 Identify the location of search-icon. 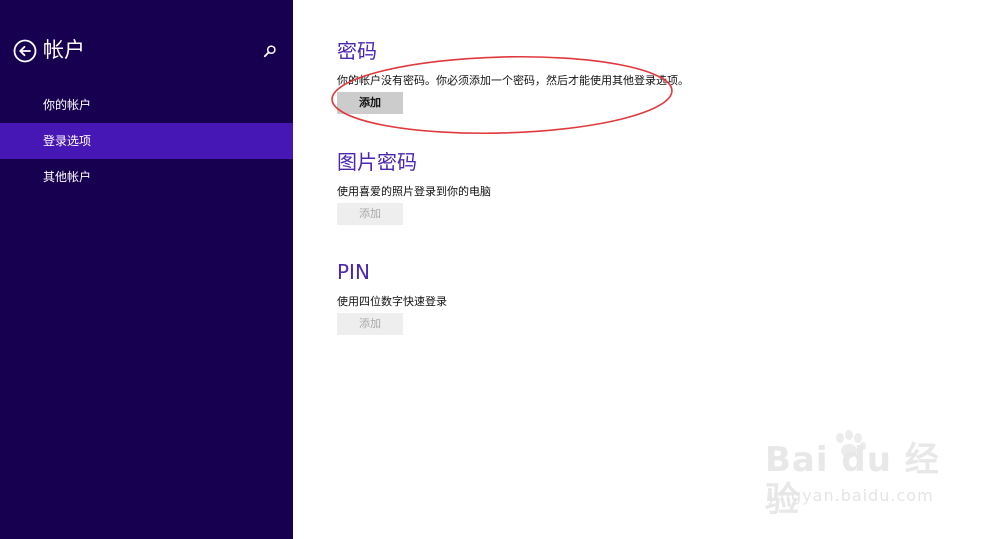
(269, 51).